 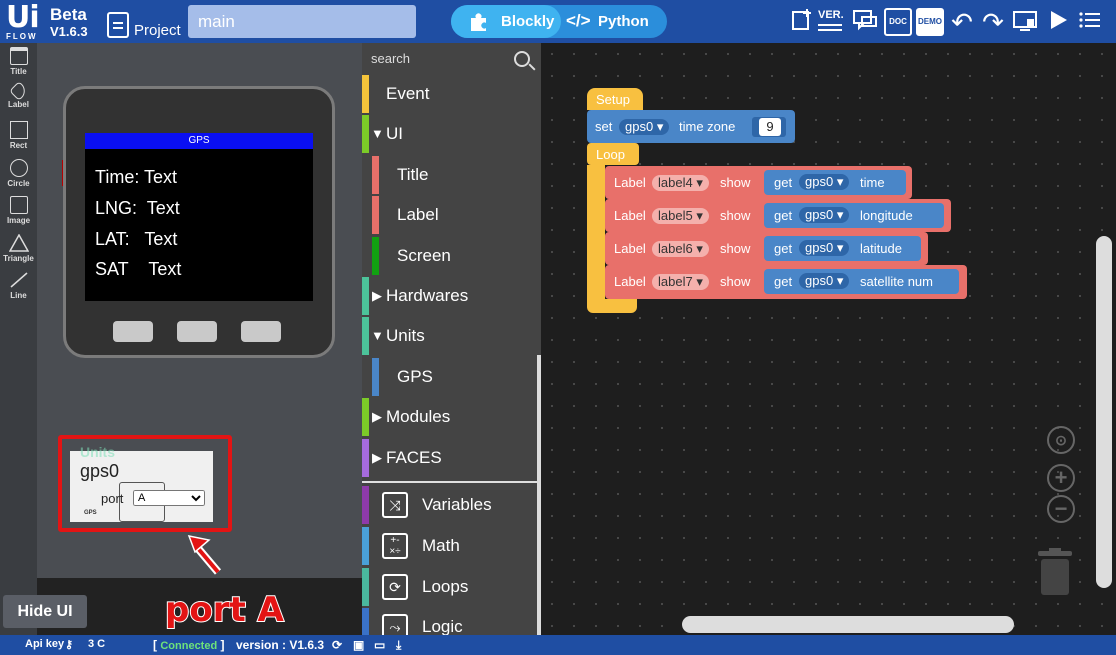 I want to click on search-input: search, so click(x=390, y=58).